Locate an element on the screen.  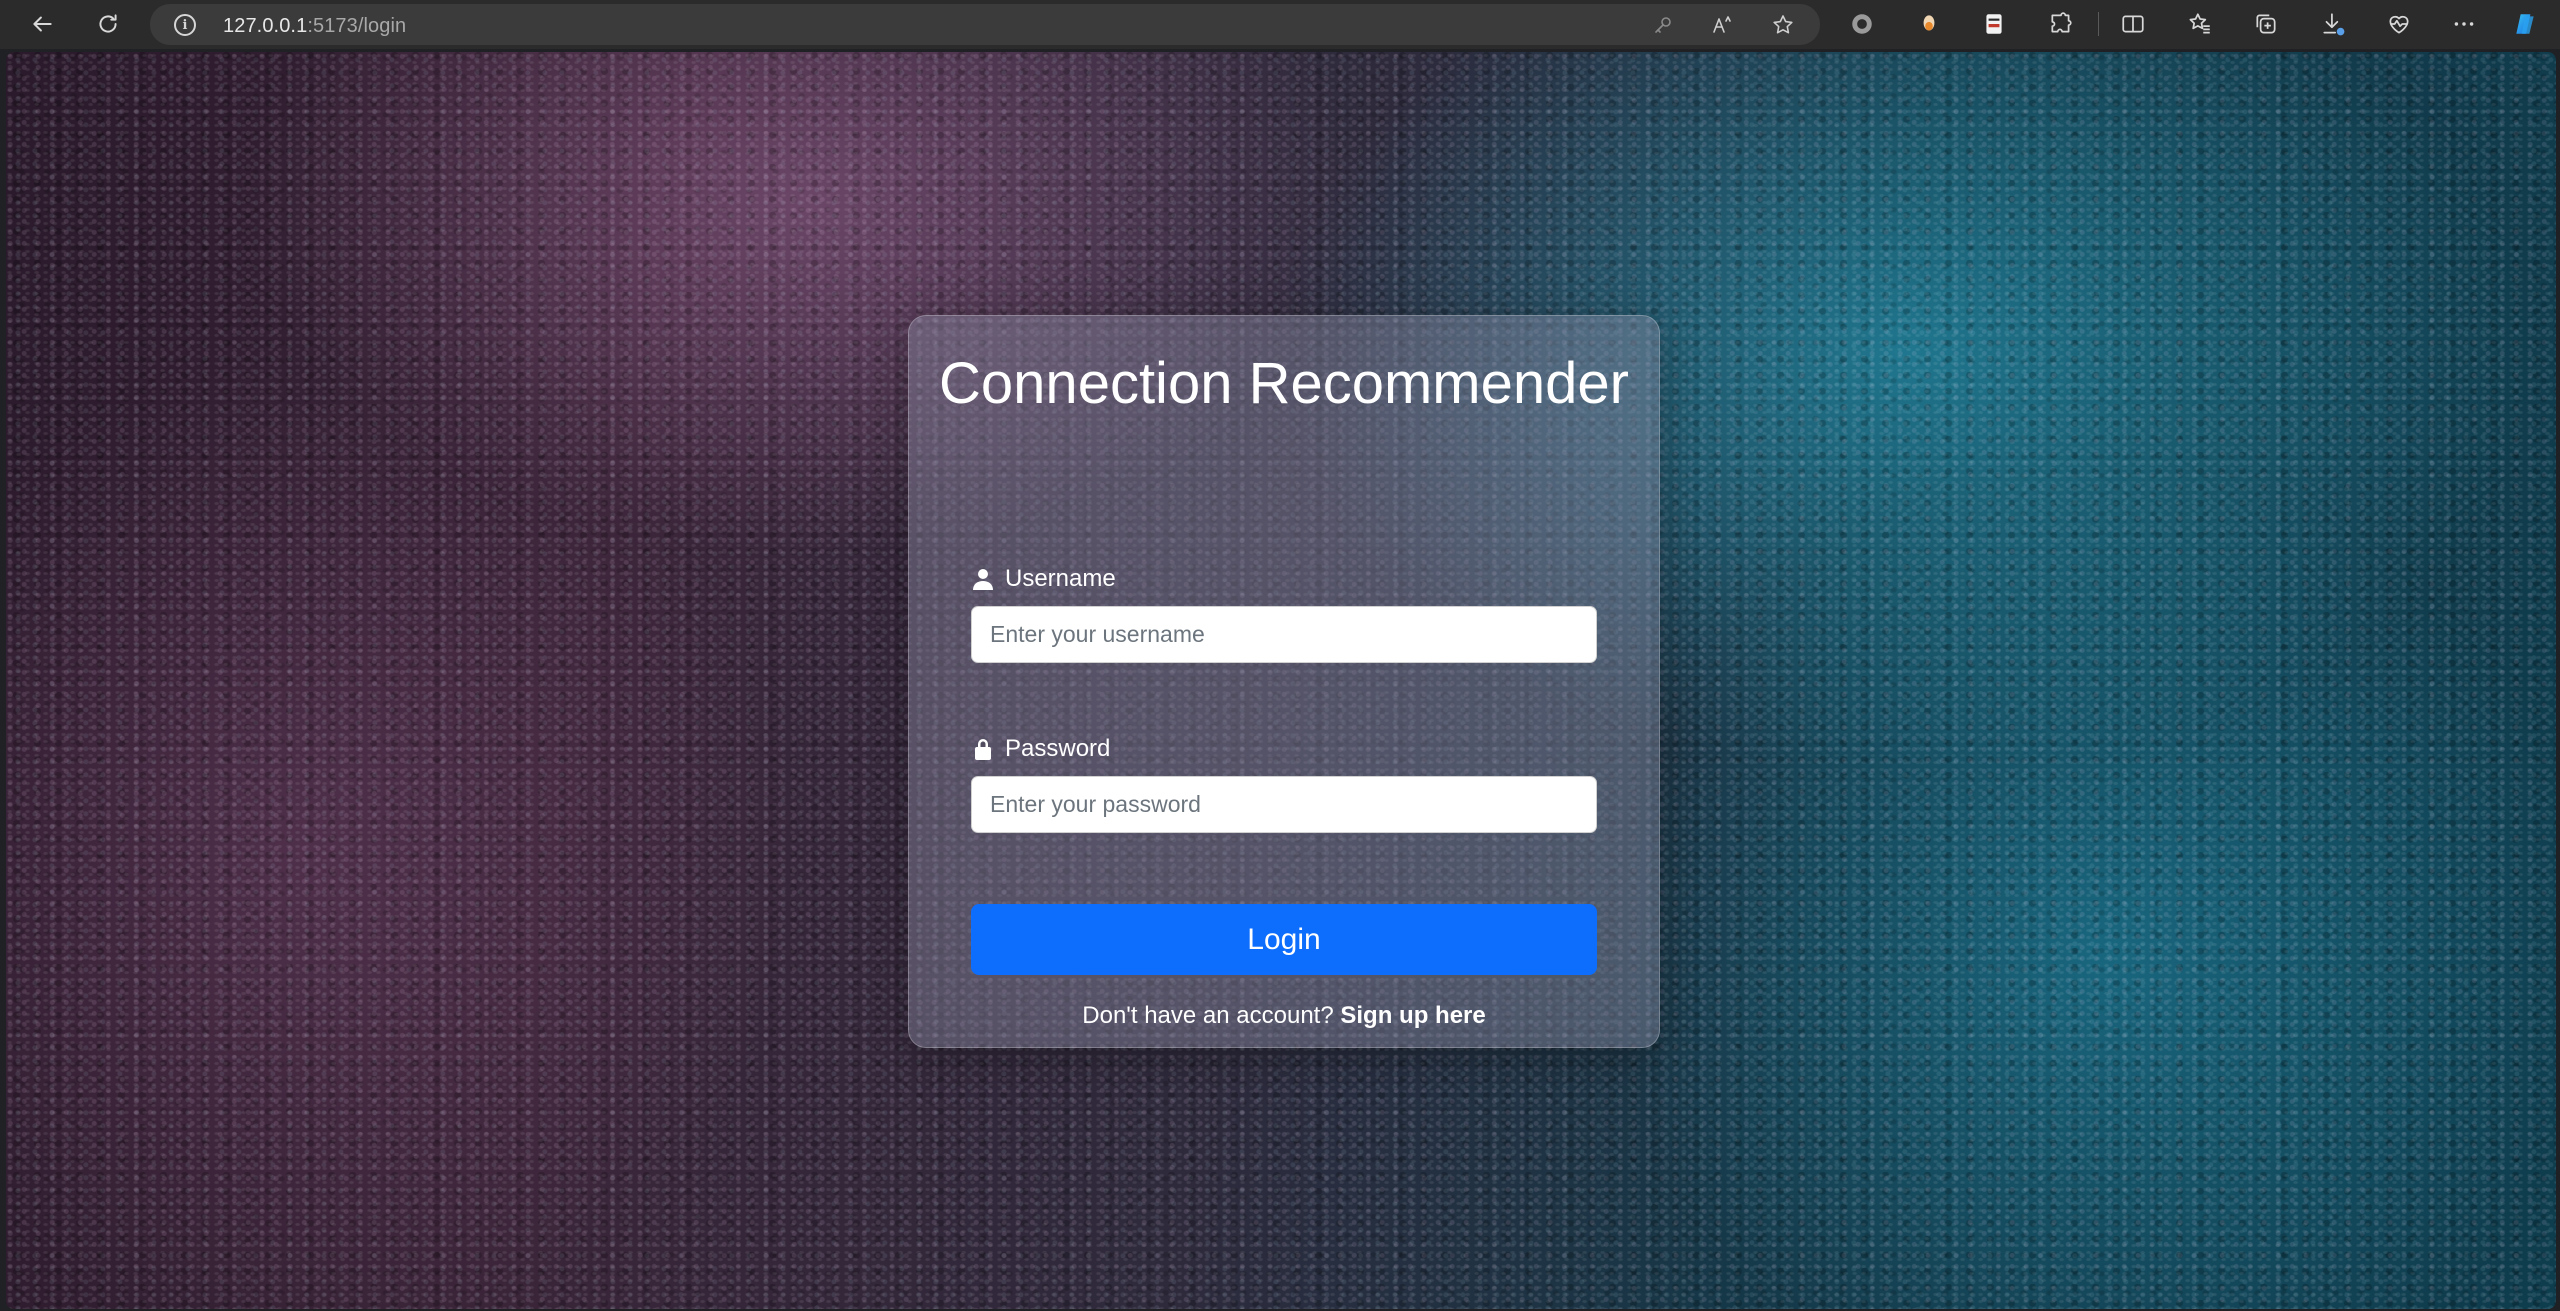
notes-extension-icon is located at coordinates (1994, 24).